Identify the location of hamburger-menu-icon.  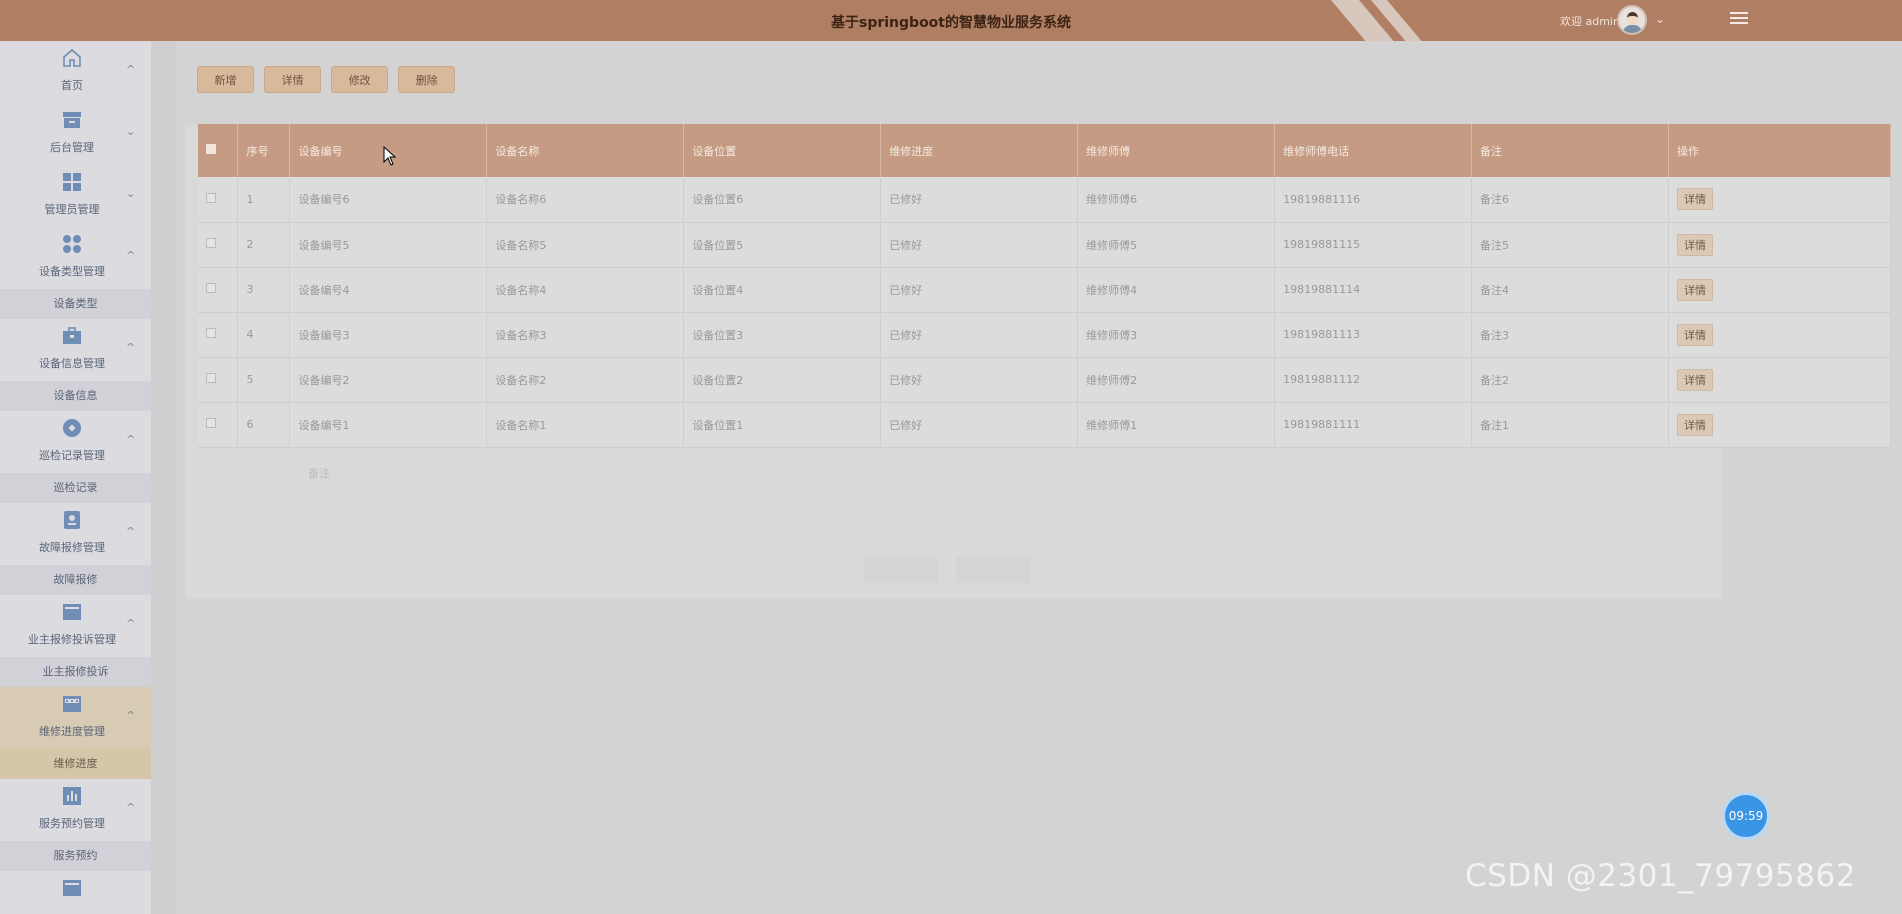
(1739, 18).